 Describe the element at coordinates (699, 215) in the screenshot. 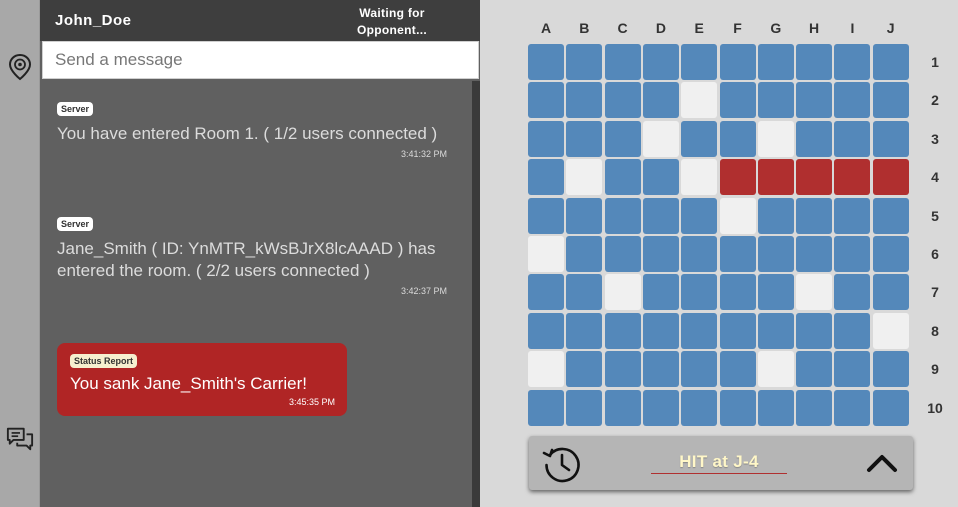

I see `grid-cell-e-5-water` at that location.